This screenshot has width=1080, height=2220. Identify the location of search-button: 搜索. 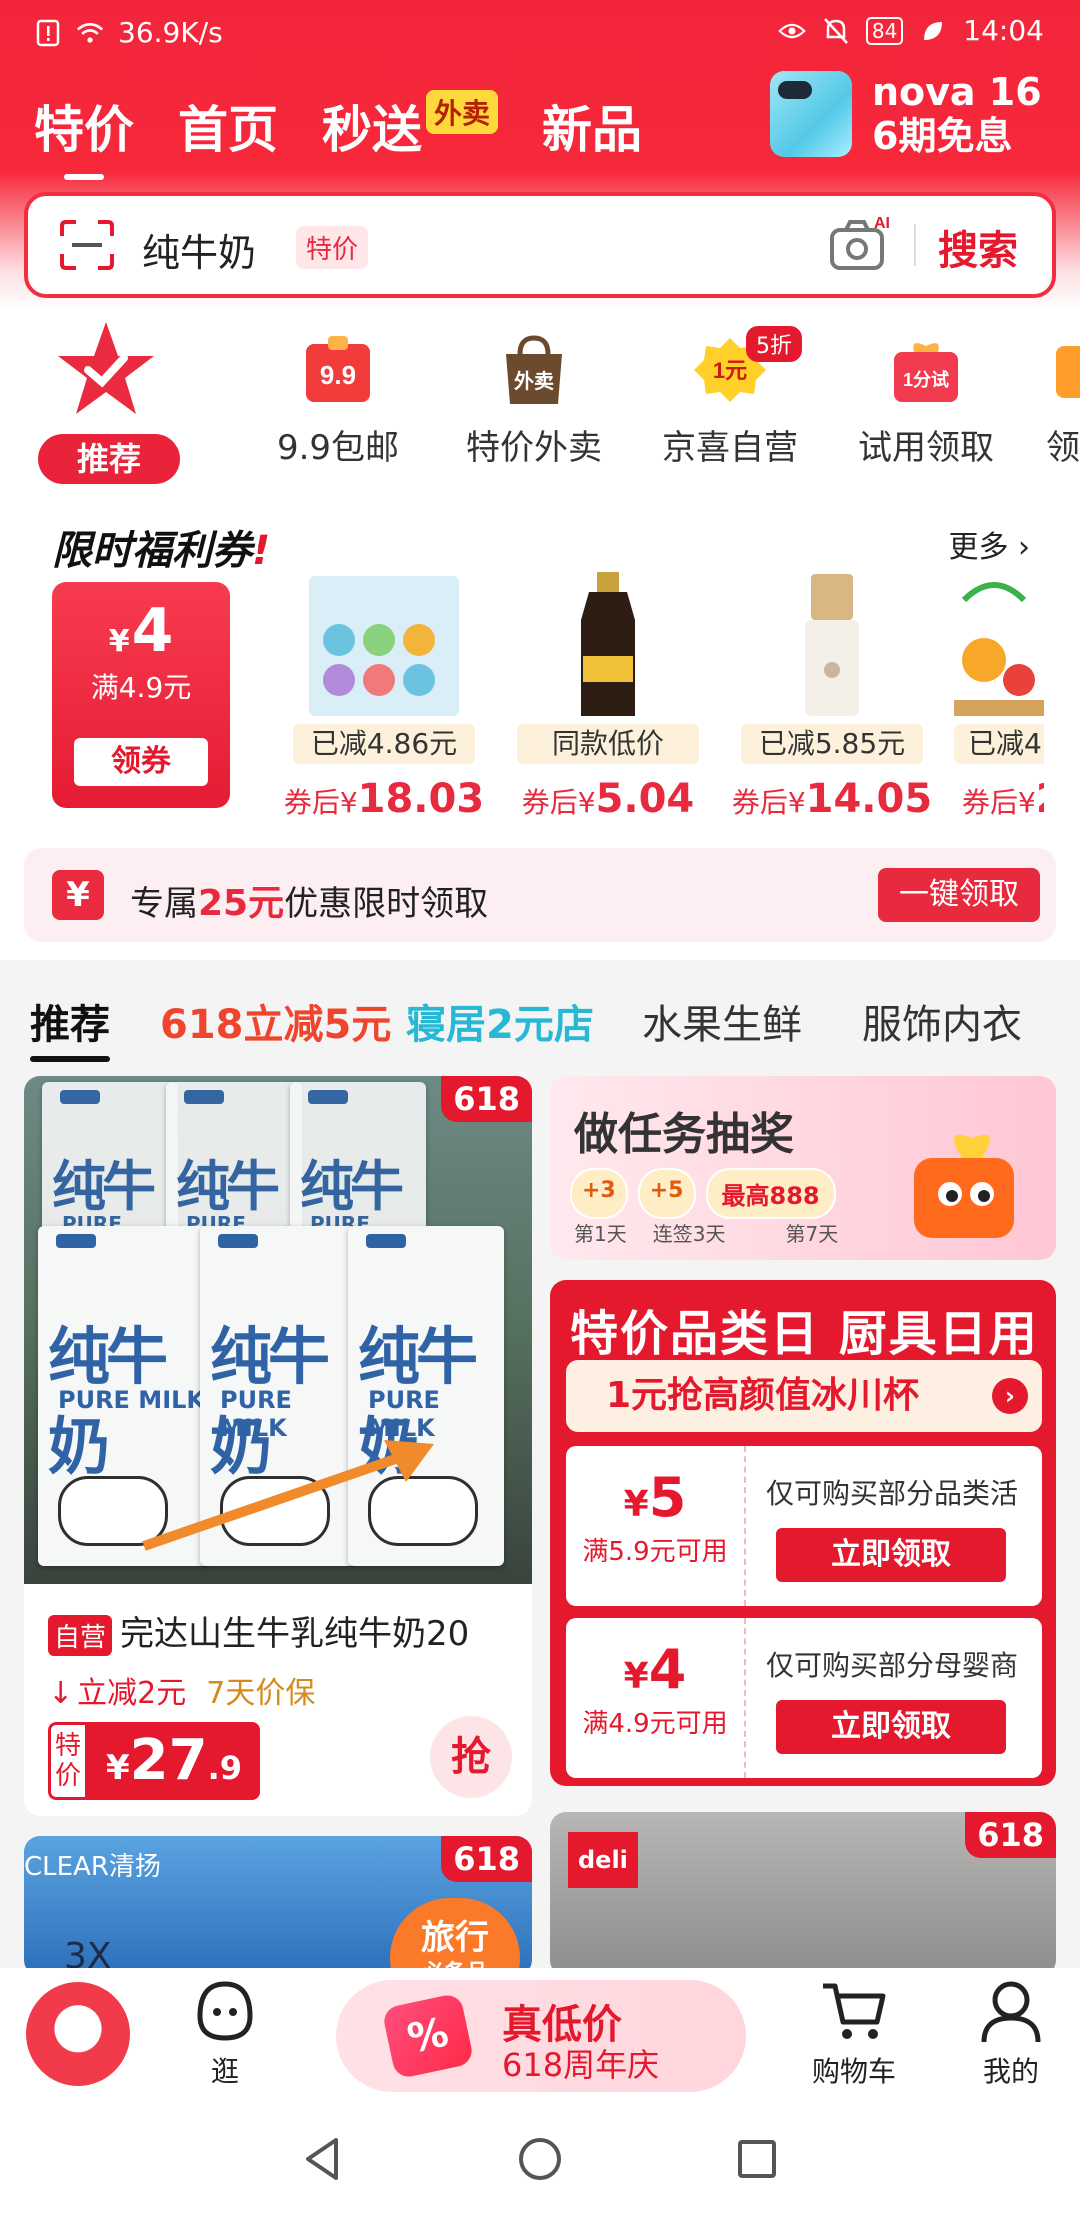
(978, 247).